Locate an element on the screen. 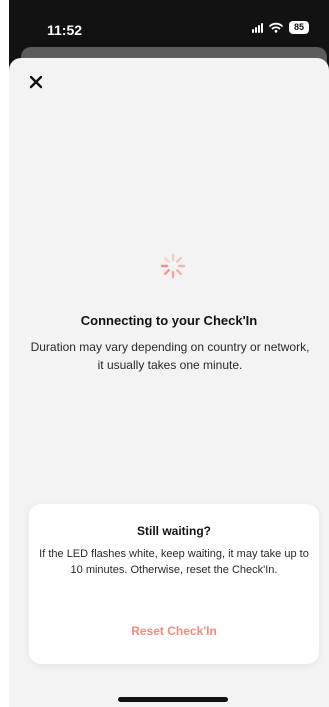 The height and width of the screenshot is (707, 329). still-waiting-title: Still waiting? is located at coordinates (174, 531).